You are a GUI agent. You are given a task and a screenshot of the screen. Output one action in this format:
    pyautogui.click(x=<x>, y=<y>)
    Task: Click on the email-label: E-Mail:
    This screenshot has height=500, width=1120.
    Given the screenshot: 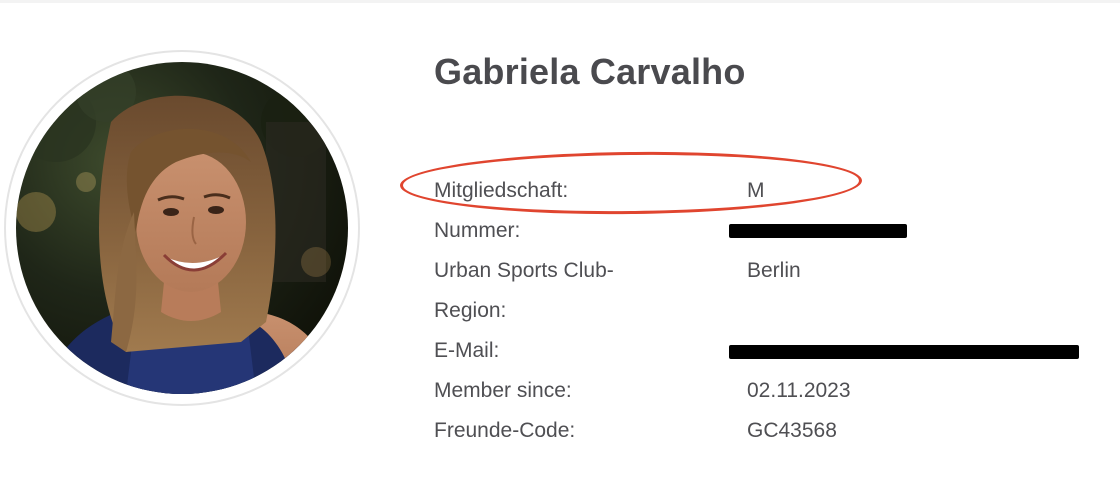 What is the action you would take?
    pyautogui.click(x=467, y=350)
    